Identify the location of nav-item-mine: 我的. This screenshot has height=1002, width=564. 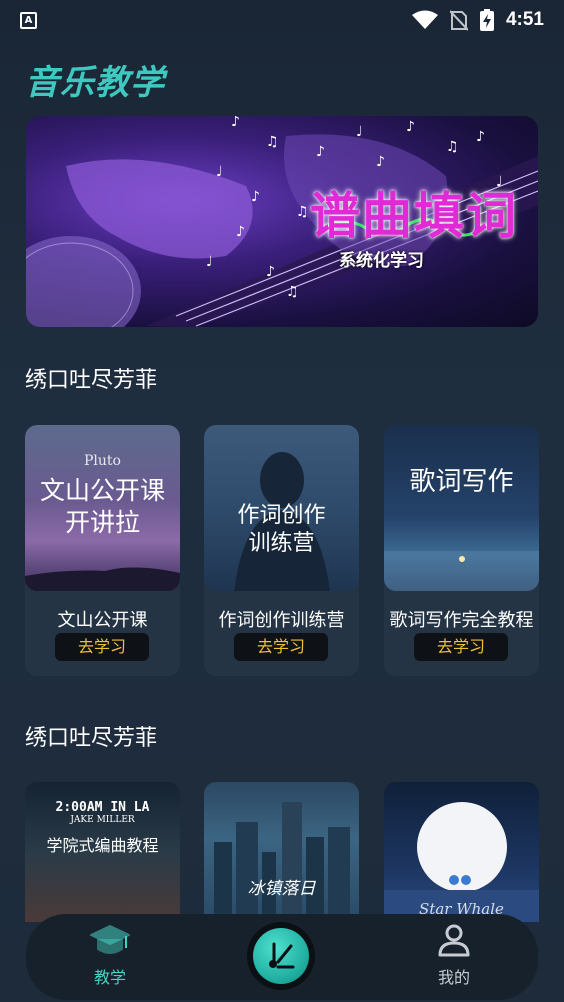
(454, 957).